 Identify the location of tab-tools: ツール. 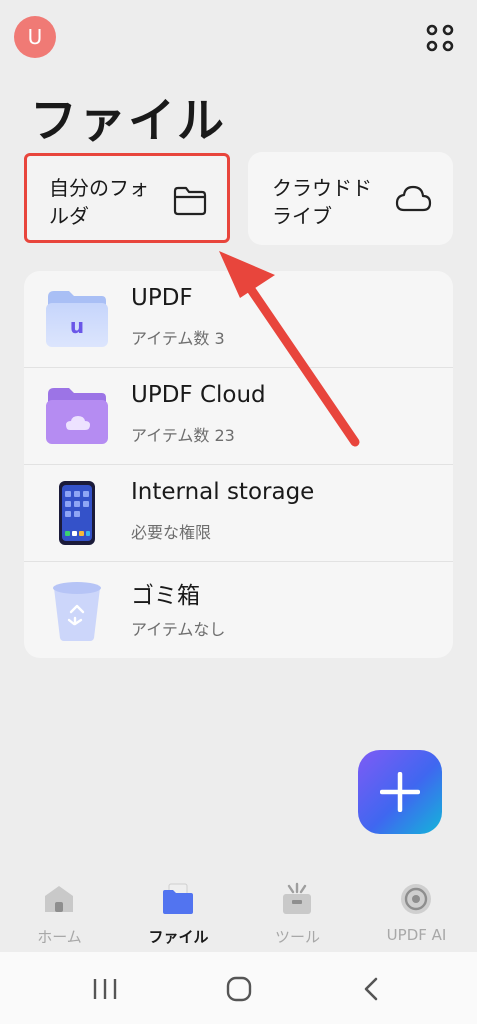
(297, 912).